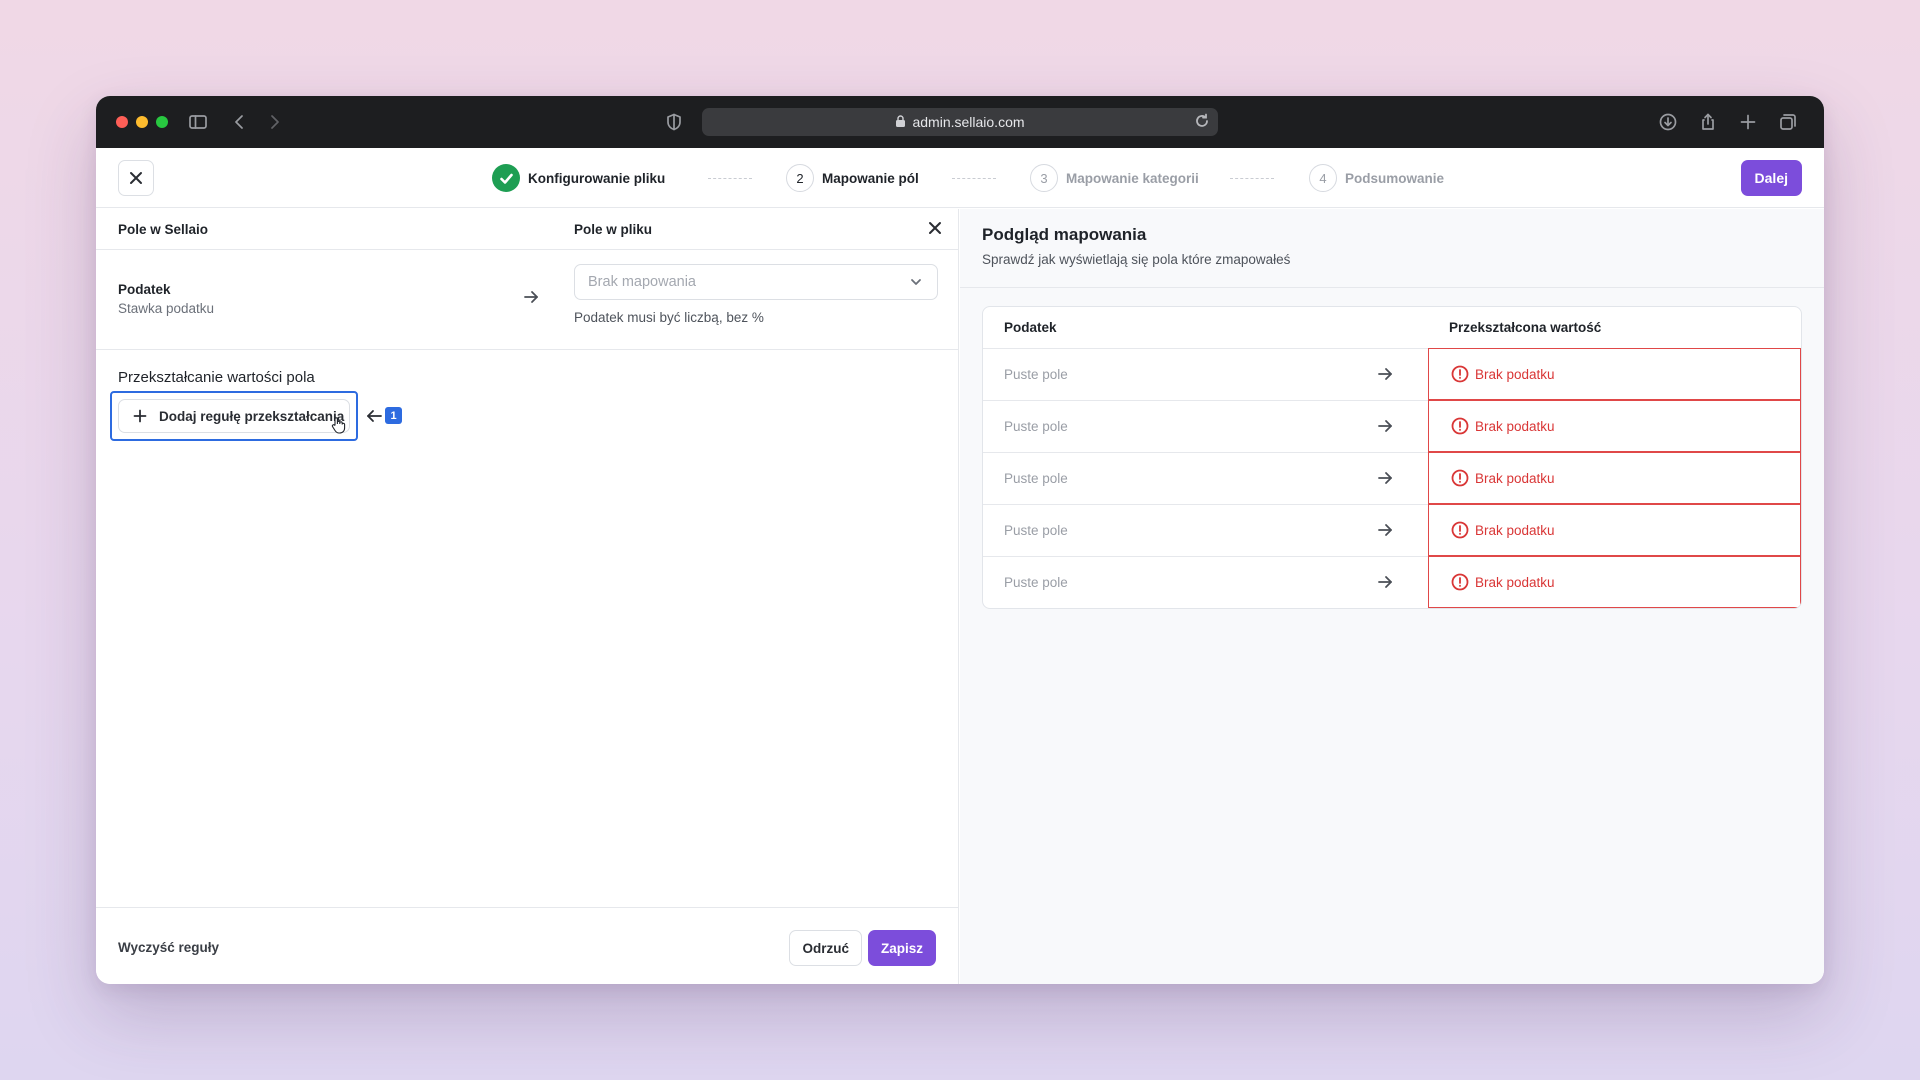 This screenshot has height=1080, width=1920. What do you see at coordinates (1030, 327) in the screenshot?
I see `column-header-source: Podatek` at bounding box center [1030, 327].